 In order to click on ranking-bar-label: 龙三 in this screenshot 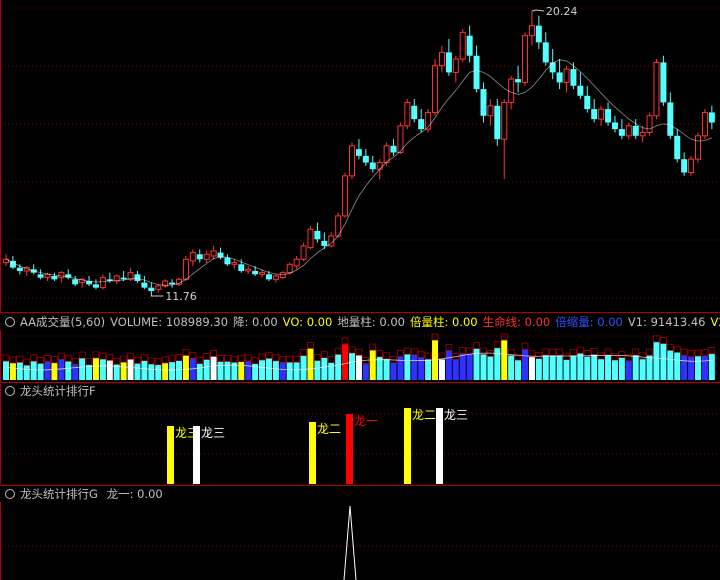, I will do `click(213, 433)`.